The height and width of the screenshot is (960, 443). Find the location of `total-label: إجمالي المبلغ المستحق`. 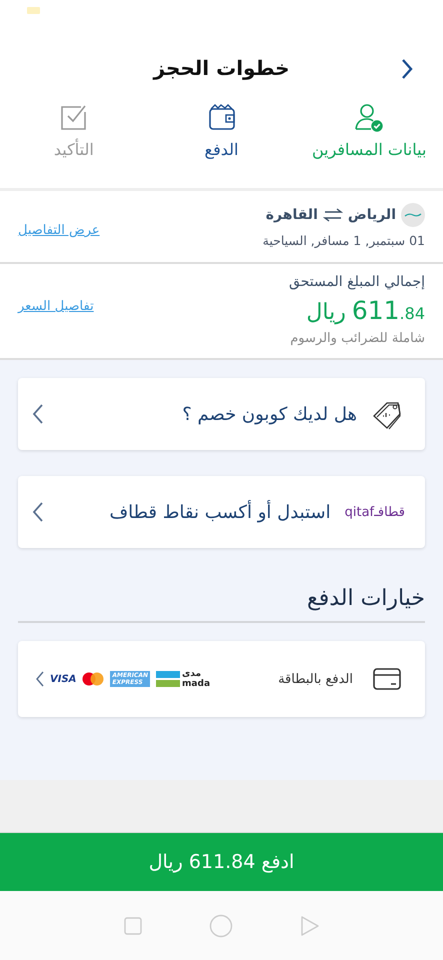

total-label: إجمالي المبلغ المستحق is located at coordinates (357, 282).